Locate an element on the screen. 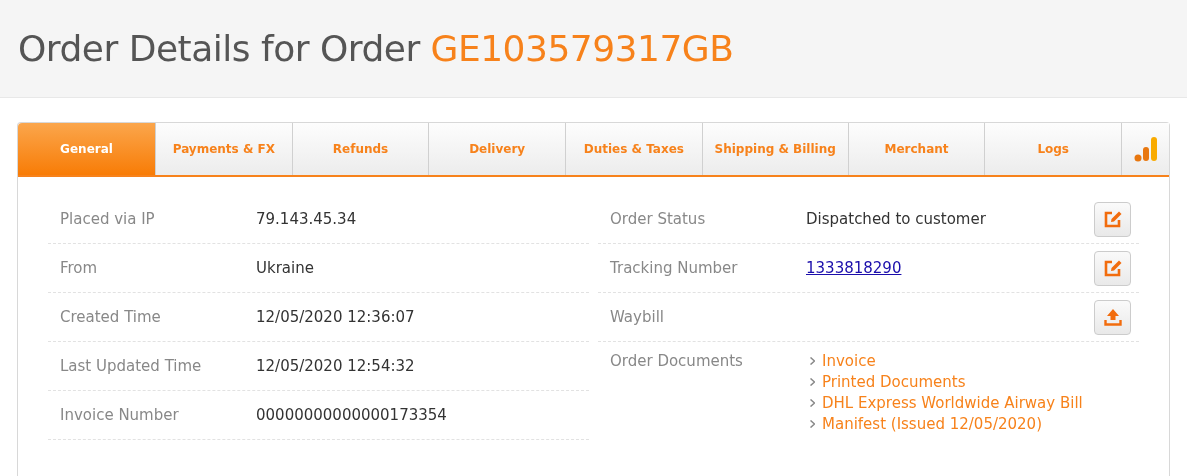 Image resolution: width=1187 pixels, height=476 pixels. tab: Duties & Taxes is located at coordinates (634, 149).